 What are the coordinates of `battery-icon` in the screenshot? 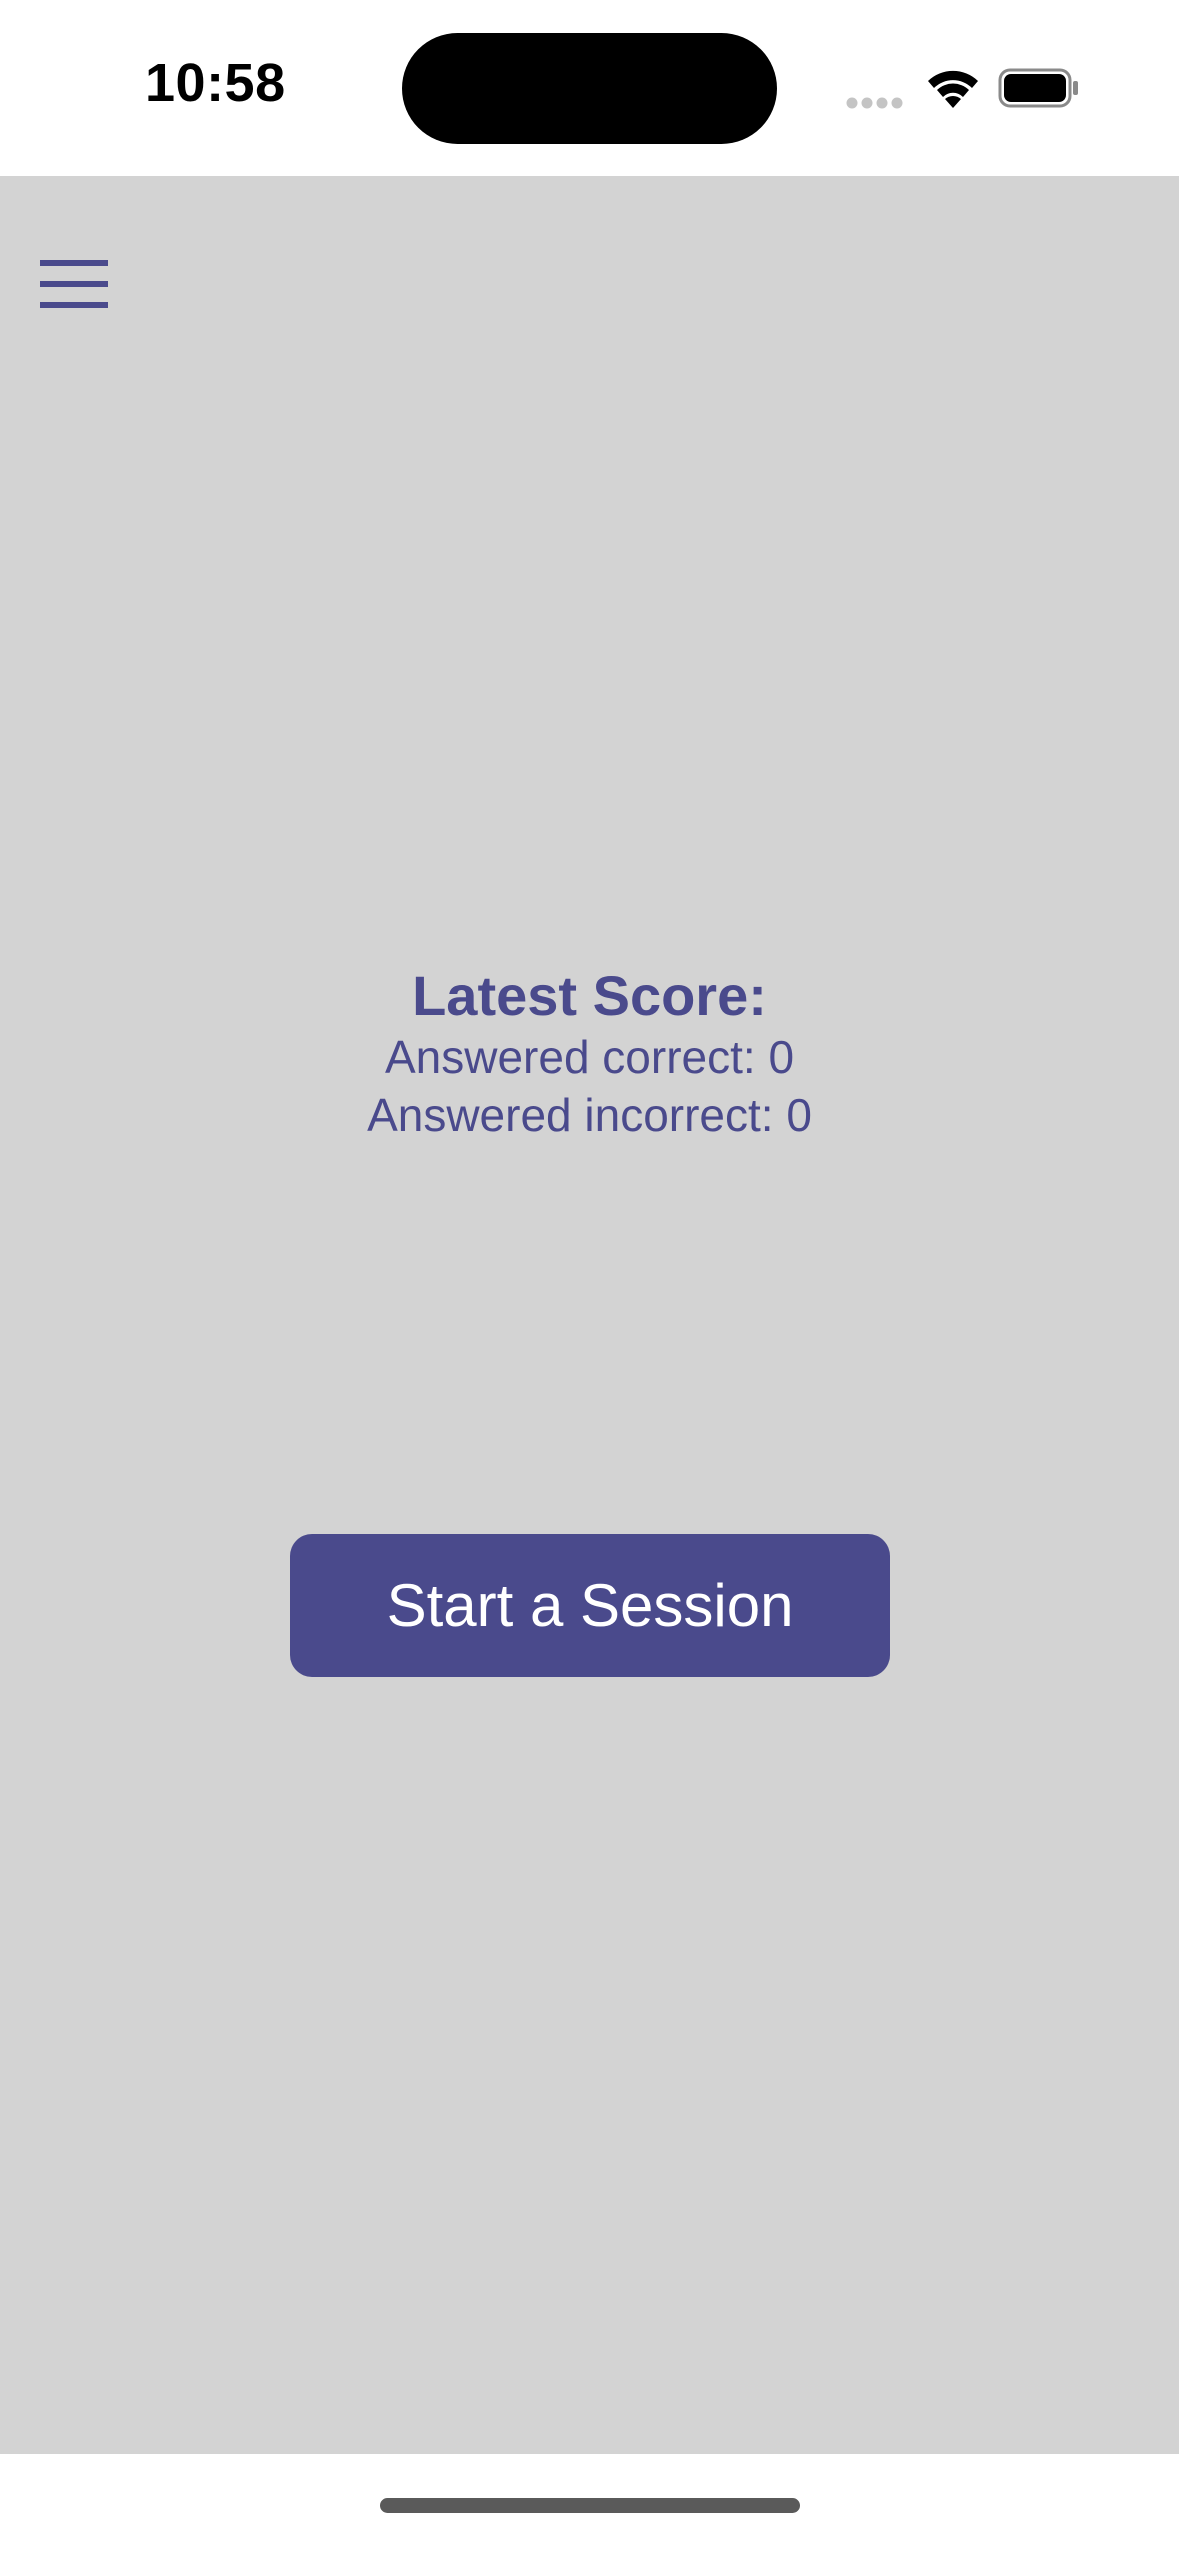 It's located at (1038, 88).